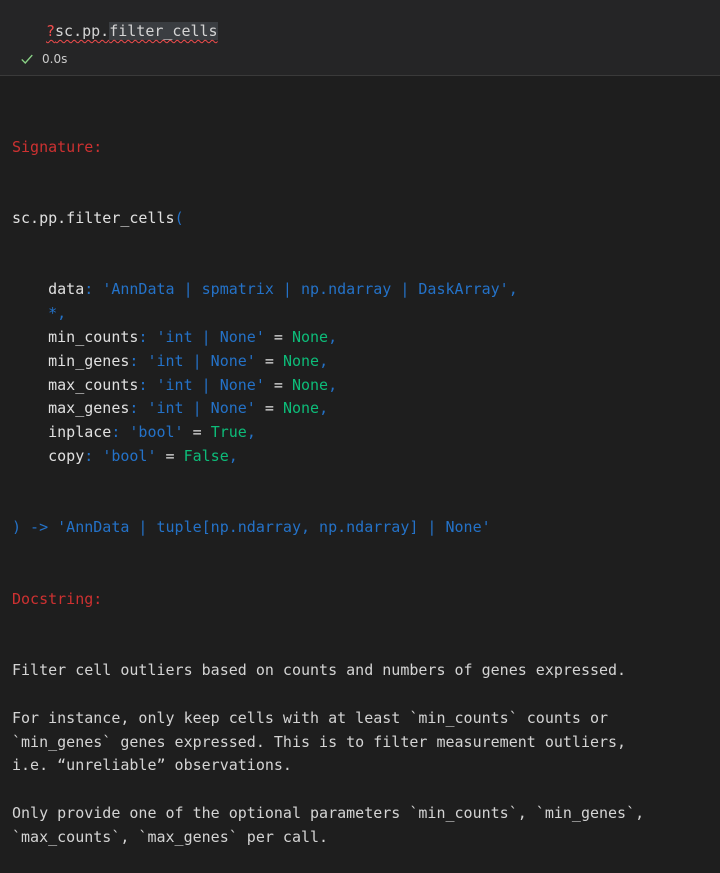 The image size is (720, 873). I want to click on code-editor-line: ?sc.pp.filter_cells, so click(132, 31).